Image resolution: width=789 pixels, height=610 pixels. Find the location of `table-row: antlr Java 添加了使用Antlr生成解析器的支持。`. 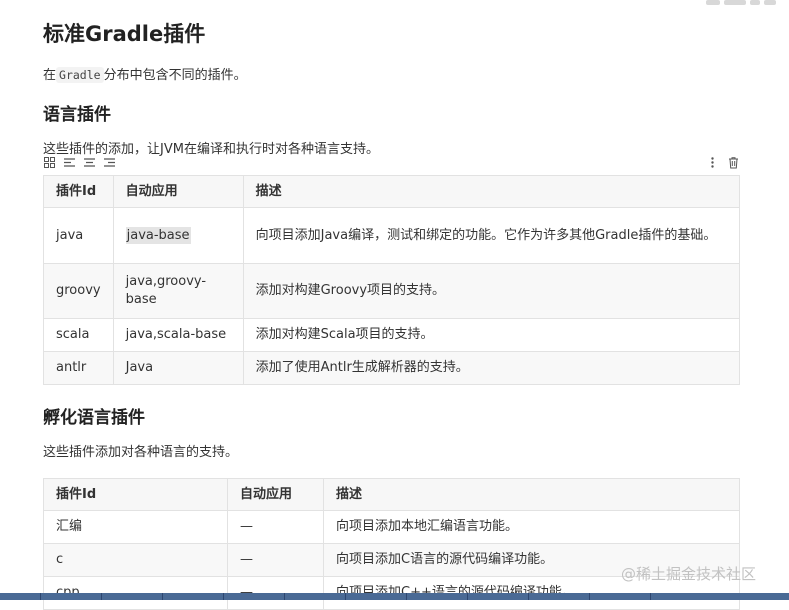

table-row: antlr Java 添加了使用Antlr生成解析器的支持。 is located at coordinates (392, 368).